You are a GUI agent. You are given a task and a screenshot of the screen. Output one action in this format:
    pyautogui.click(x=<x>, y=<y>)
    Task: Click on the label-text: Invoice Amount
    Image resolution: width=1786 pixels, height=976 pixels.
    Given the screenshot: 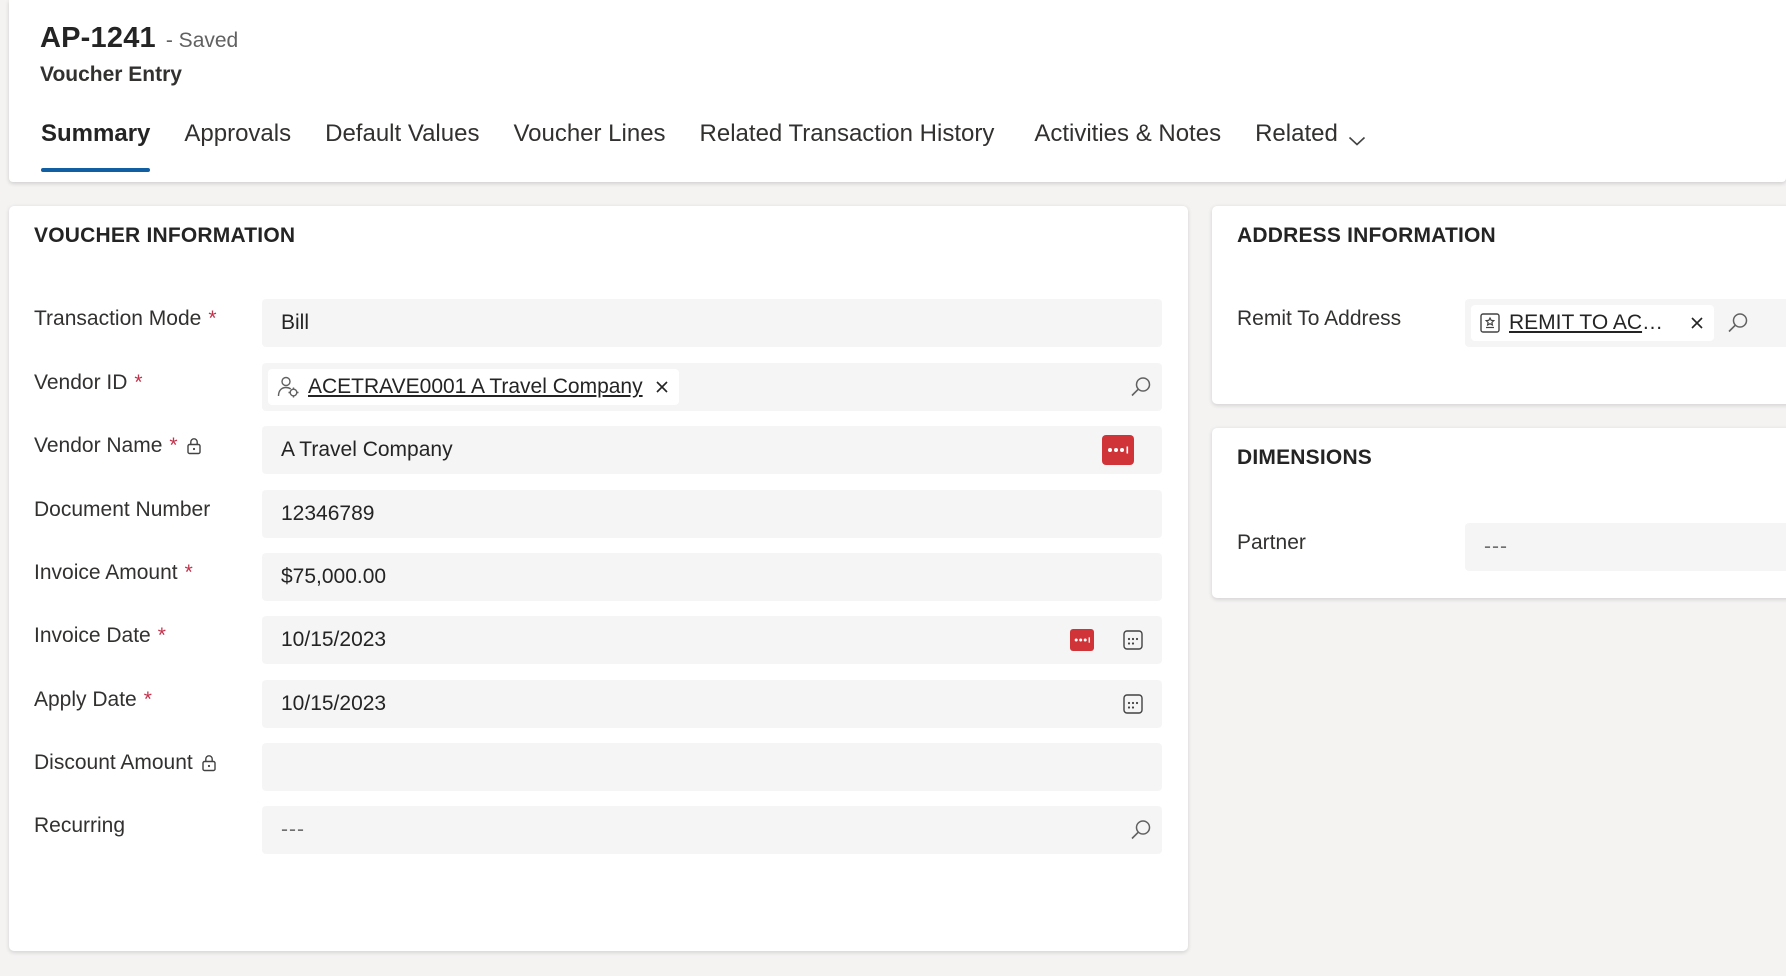 What is the action you would take?
    pyautogui.click(x=106, y=572)
    